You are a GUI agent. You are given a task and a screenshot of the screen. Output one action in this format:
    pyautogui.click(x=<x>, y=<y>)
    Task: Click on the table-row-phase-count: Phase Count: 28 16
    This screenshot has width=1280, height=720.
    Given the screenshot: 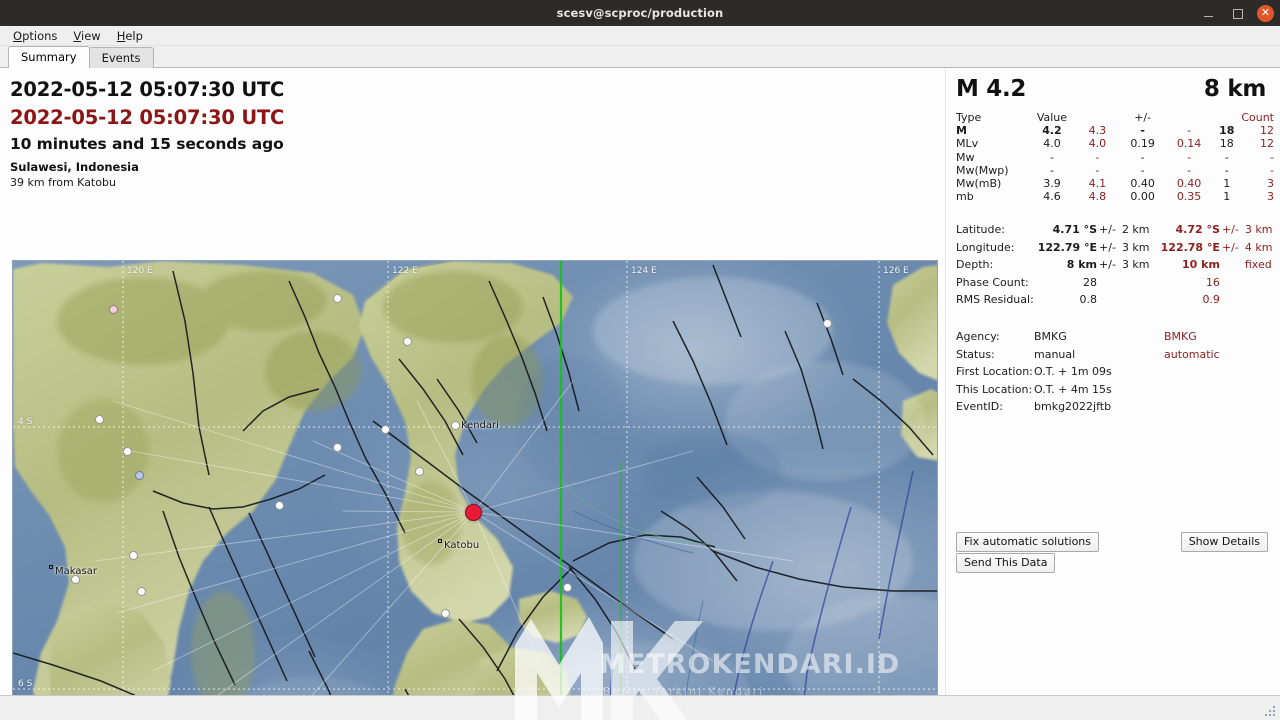 What is the action you would take?
    pyautogui.click(x=1117, y=282)
    